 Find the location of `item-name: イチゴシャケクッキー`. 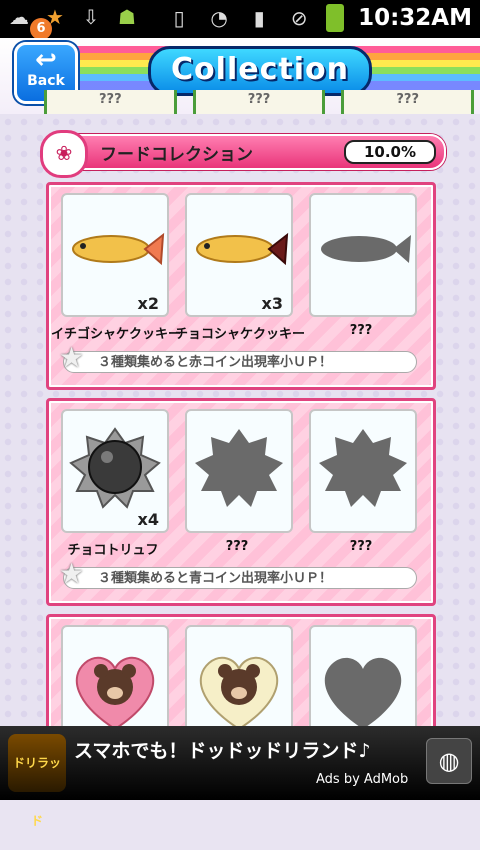

item-name: イチゴシャケクッキー is located at coordinates (116, 334).